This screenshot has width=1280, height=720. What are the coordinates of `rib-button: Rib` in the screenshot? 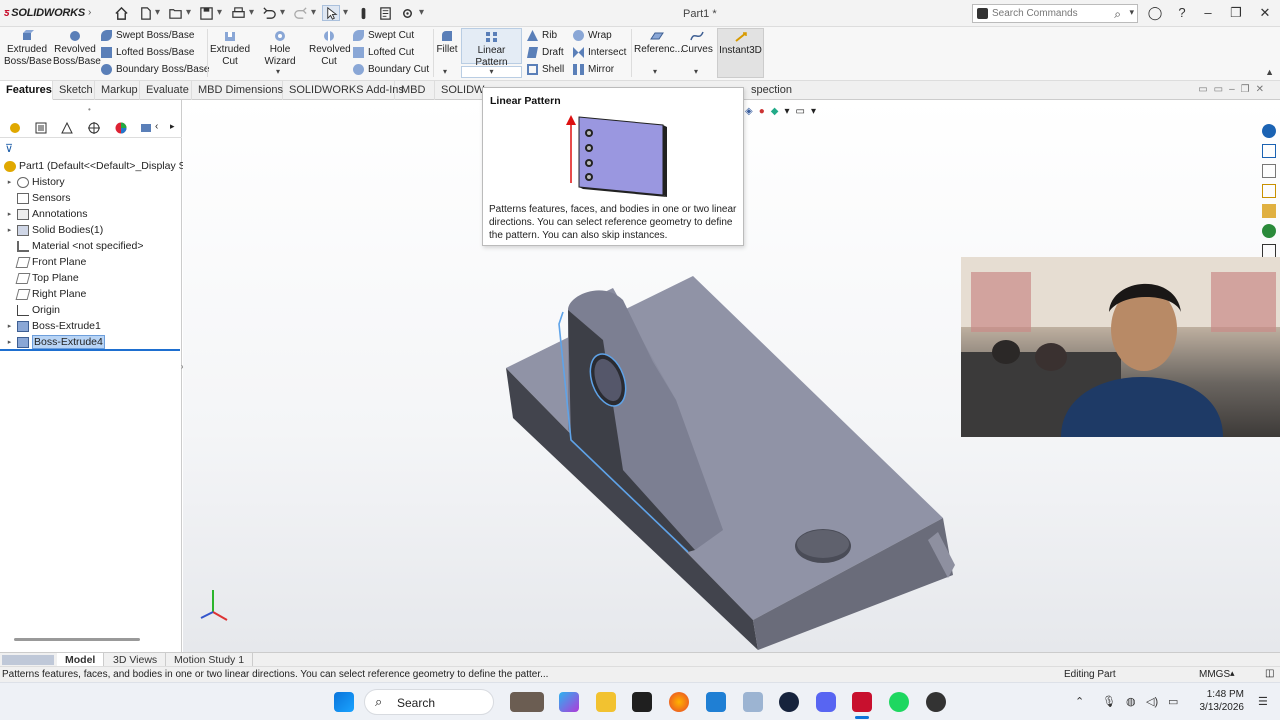 It's located at (542, 35).